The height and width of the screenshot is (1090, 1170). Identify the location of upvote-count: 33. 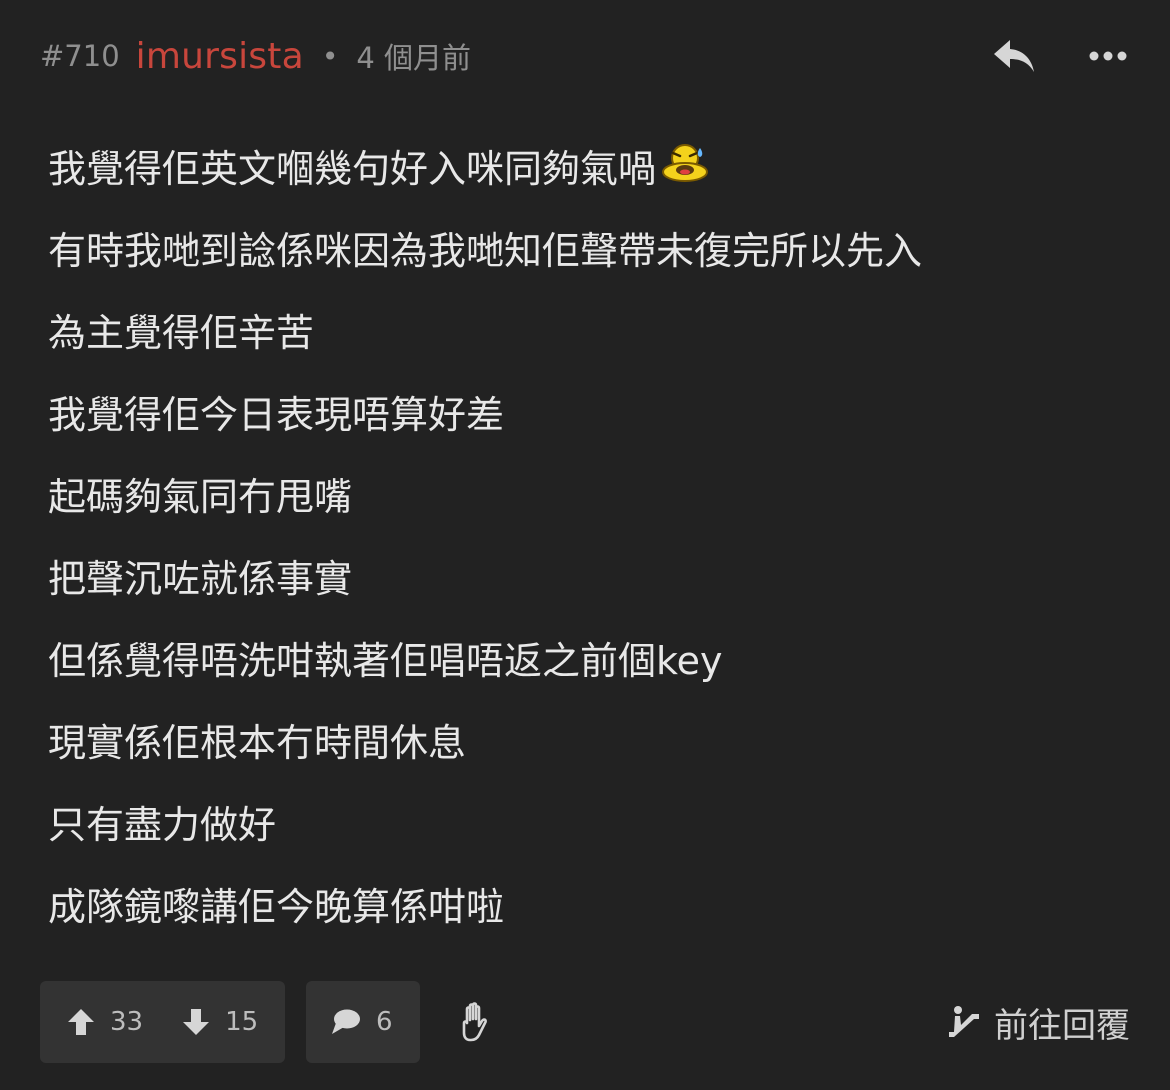
(127, 1022).